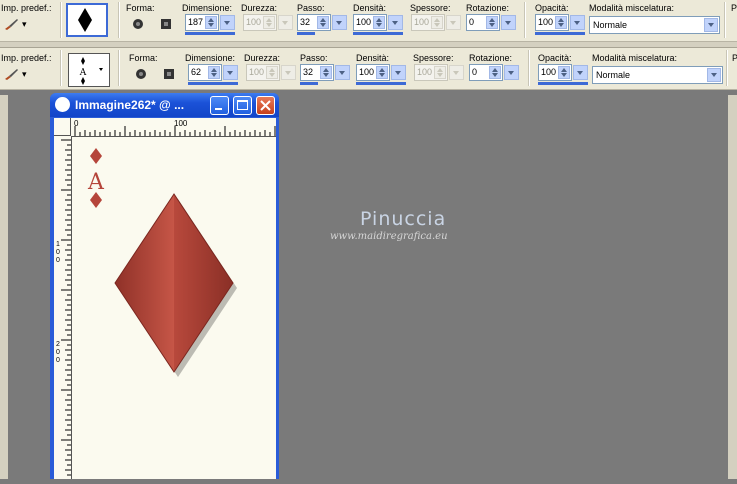 This screenshot has height=484, width=737. Describe the element at coordinates (475, 72) in the screenshot. I see `rotation-value: 0` at that location.